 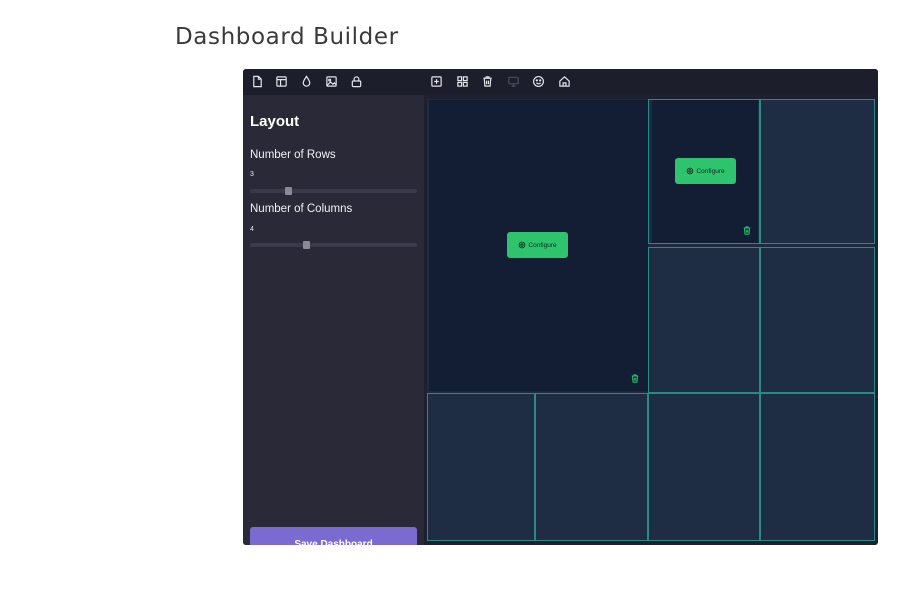 I want to click on droplet-icon, so click(x=306, y=81).